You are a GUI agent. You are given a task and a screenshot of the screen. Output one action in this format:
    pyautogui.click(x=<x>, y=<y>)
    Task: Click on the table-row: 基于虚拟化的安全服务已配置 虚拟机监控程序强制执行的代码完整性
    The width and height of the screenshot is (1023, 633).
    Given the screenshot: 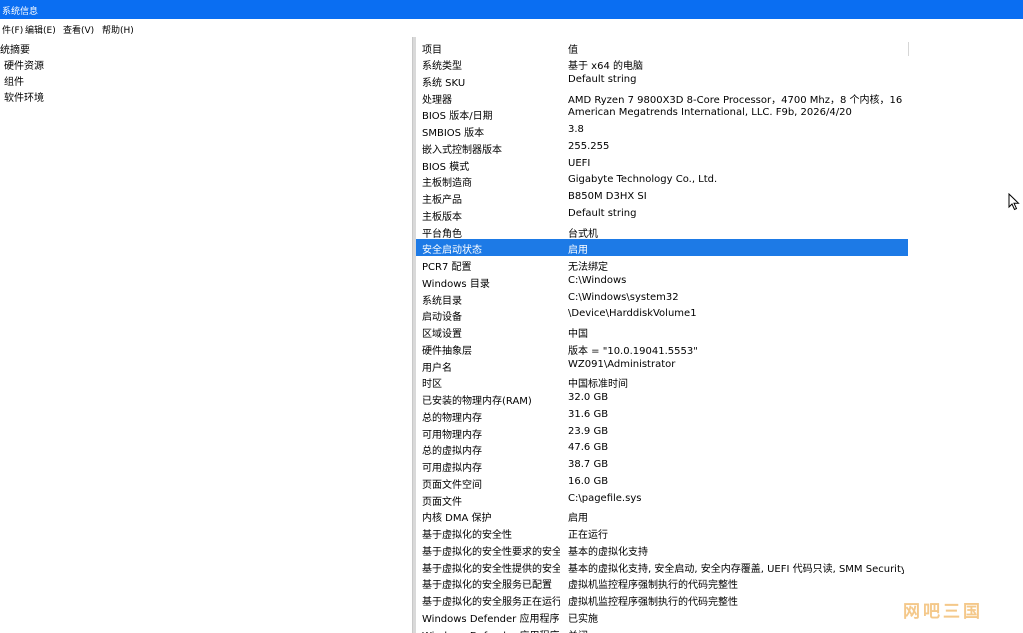 What is the action you would take?
    pyautogui.click(x=662, y=582)
    